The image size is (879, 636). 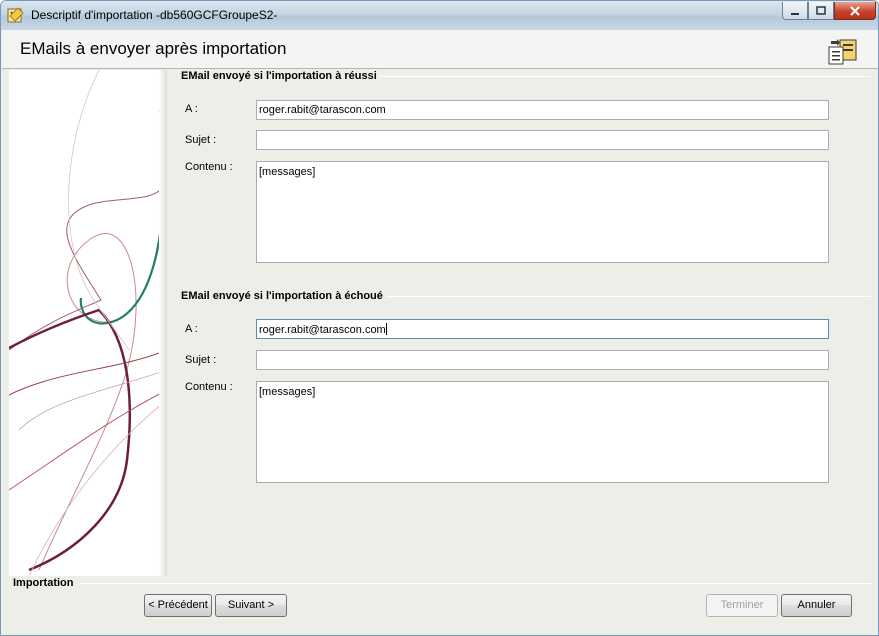 I want to click on success-subject-input, so click(x=542, y=140).